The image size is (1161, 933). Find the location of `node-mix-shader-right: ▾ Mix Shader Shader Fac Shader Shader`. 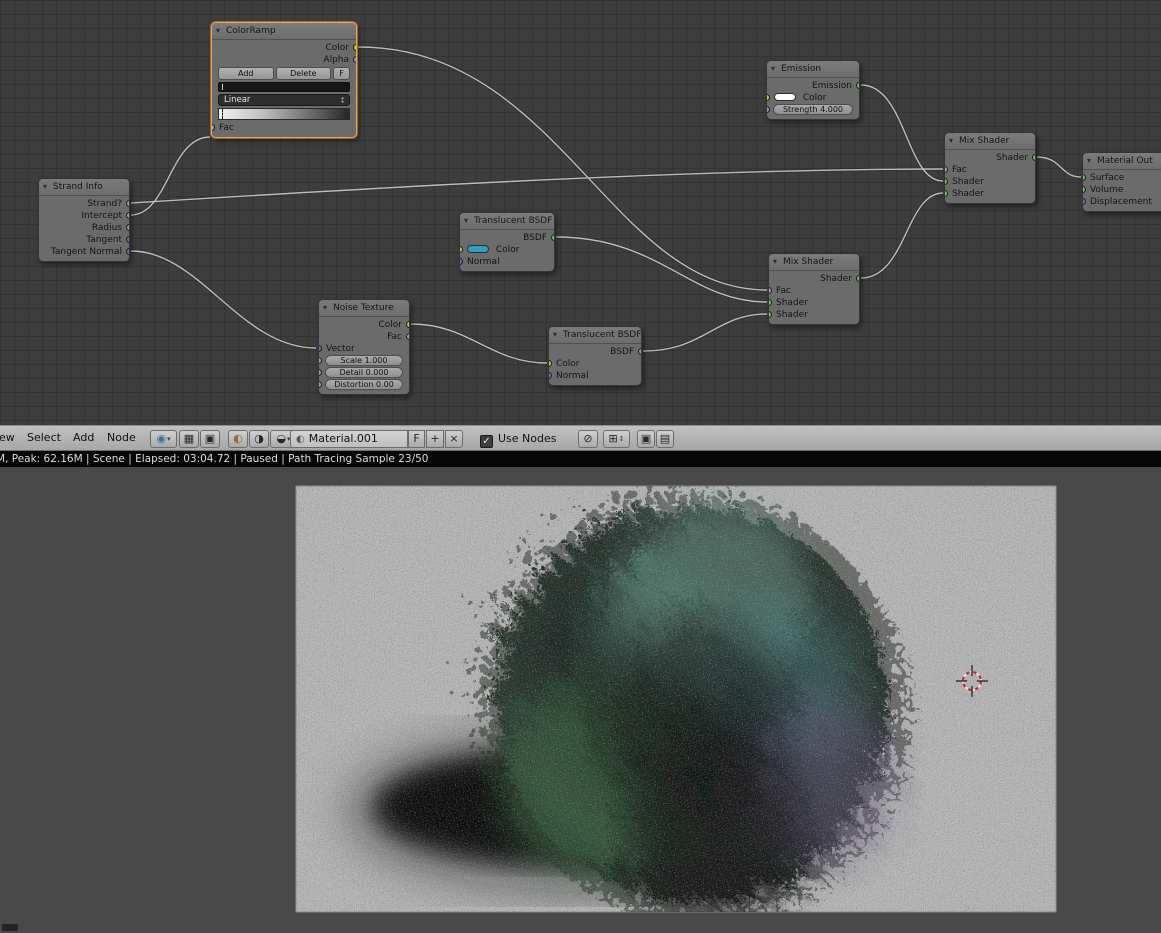

node-mix-shader-right: ▾ Mix Shader Shader Fac Shader Shader is located at coordinates (990, 168).